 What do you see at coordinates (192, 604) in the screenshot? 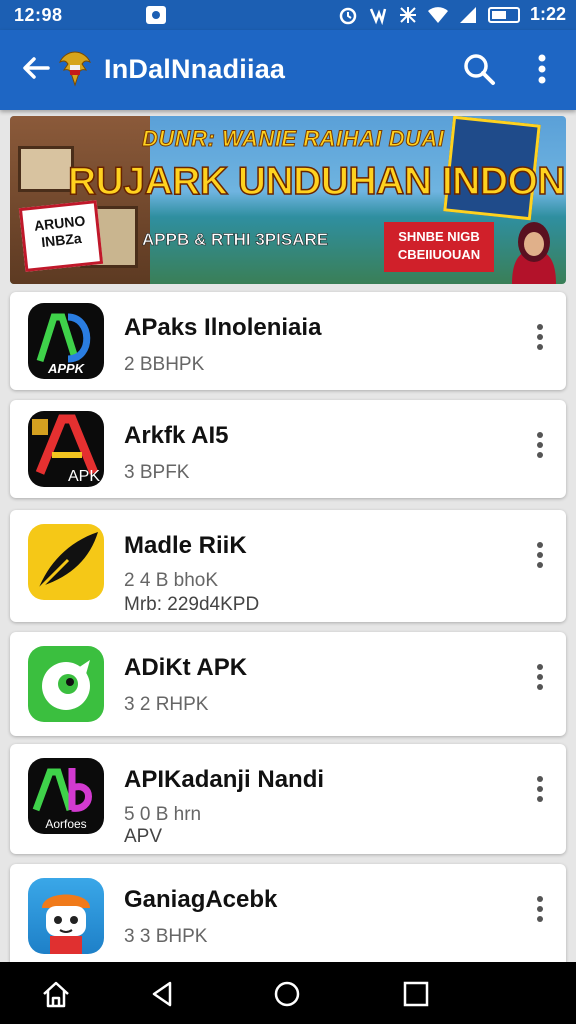
I see `app-version: Mrb: 229d4KPD` at bounding box center [192, 604].